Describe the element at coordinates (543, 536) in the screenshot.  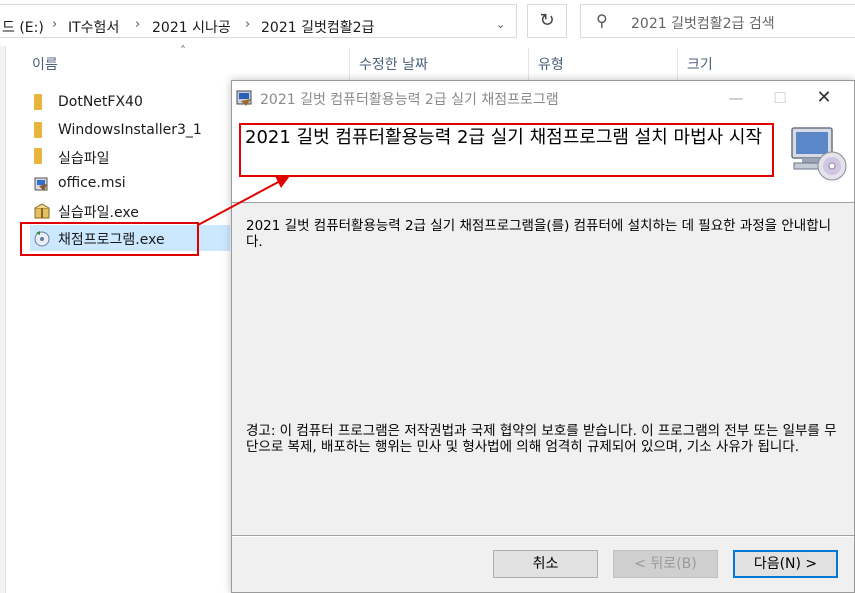
I see `divider` at that location.